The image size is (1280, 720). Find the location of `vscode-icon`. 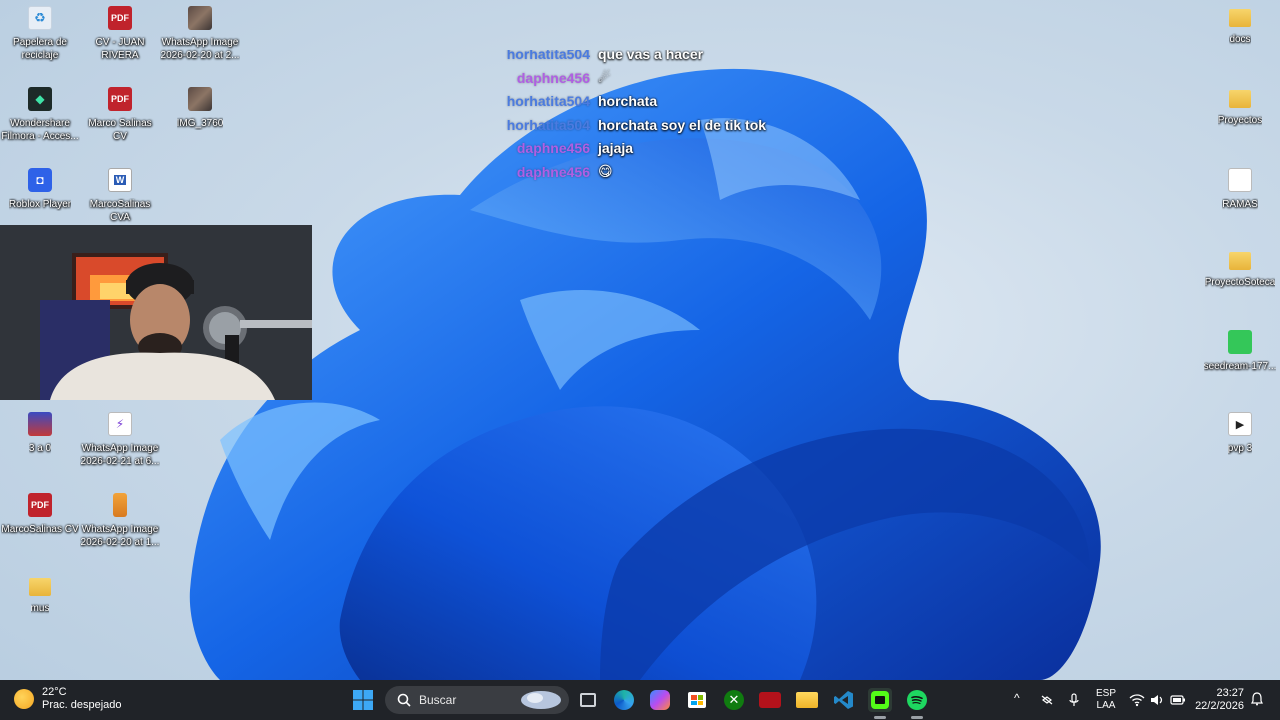

vscode-icon is located at coordinates (844, 700).